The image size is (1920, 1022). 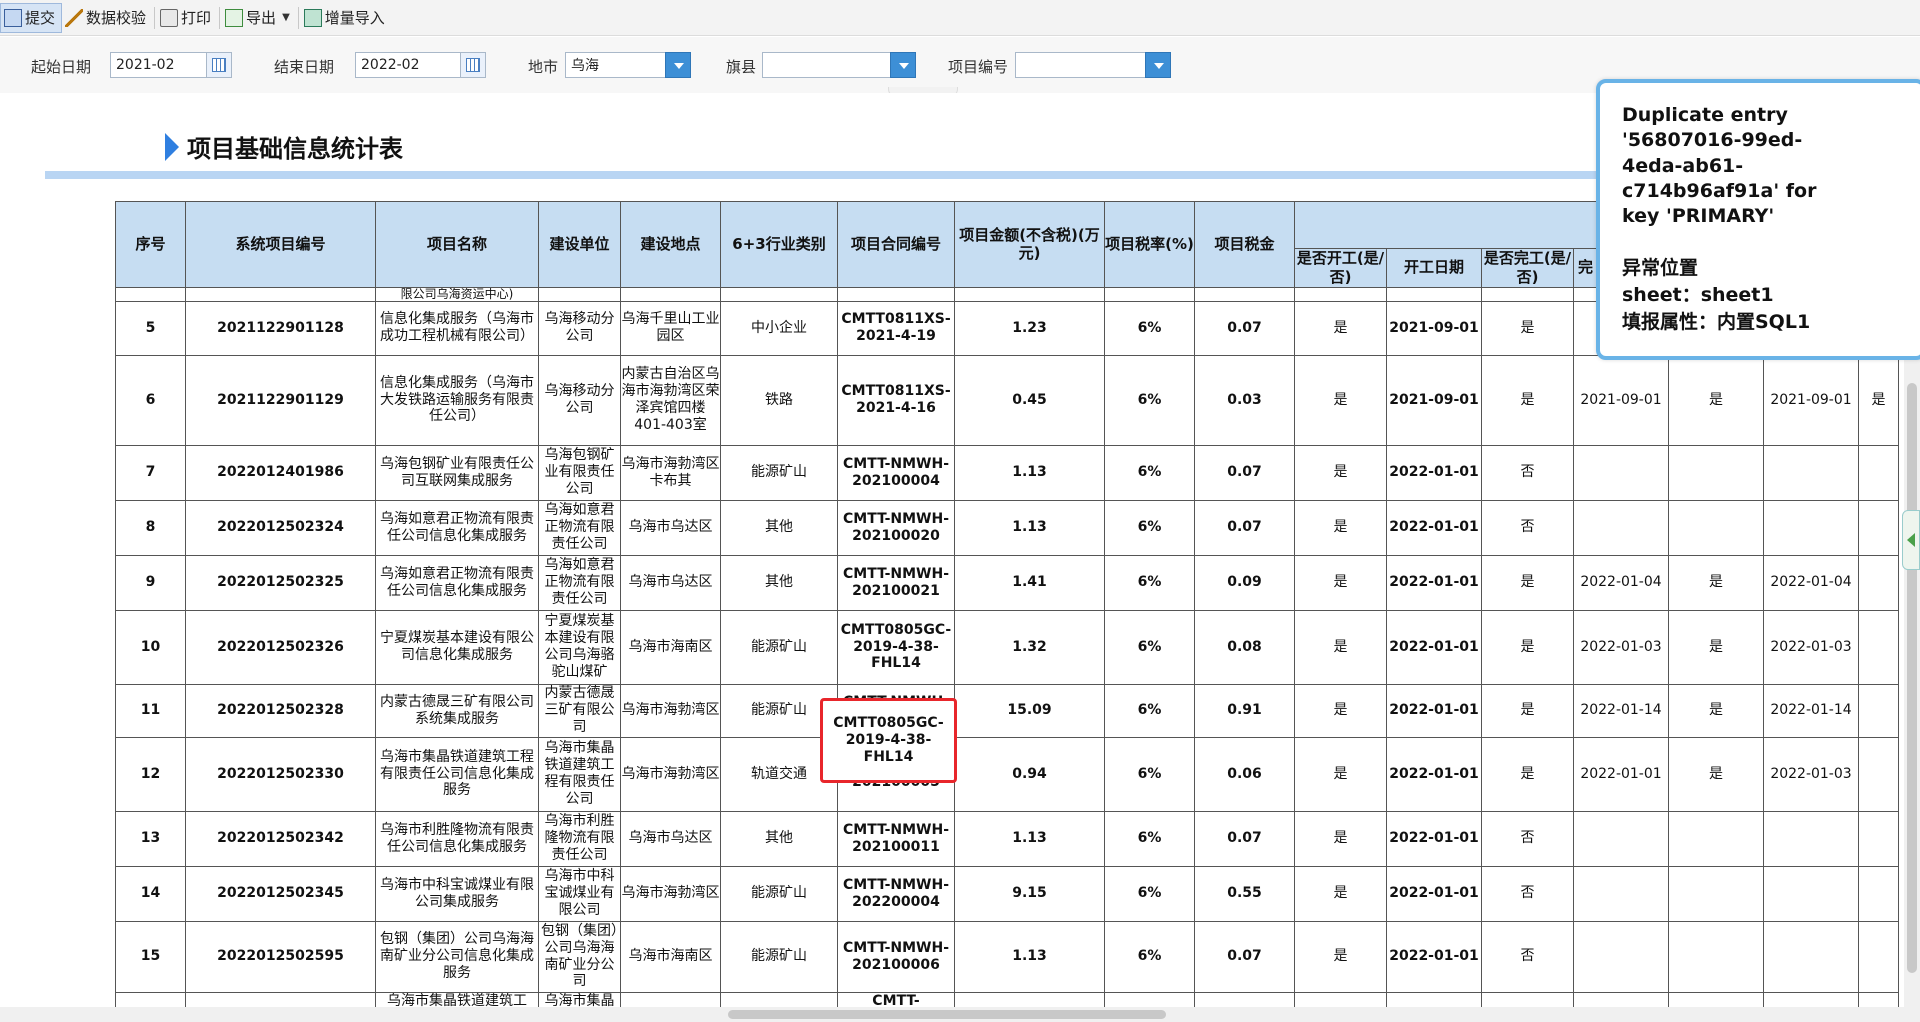 What do you see at coordinates (670, 582) in the screenshot?
I see `cell-place: 乌海市乌达区` at bounding box center [670, 582].